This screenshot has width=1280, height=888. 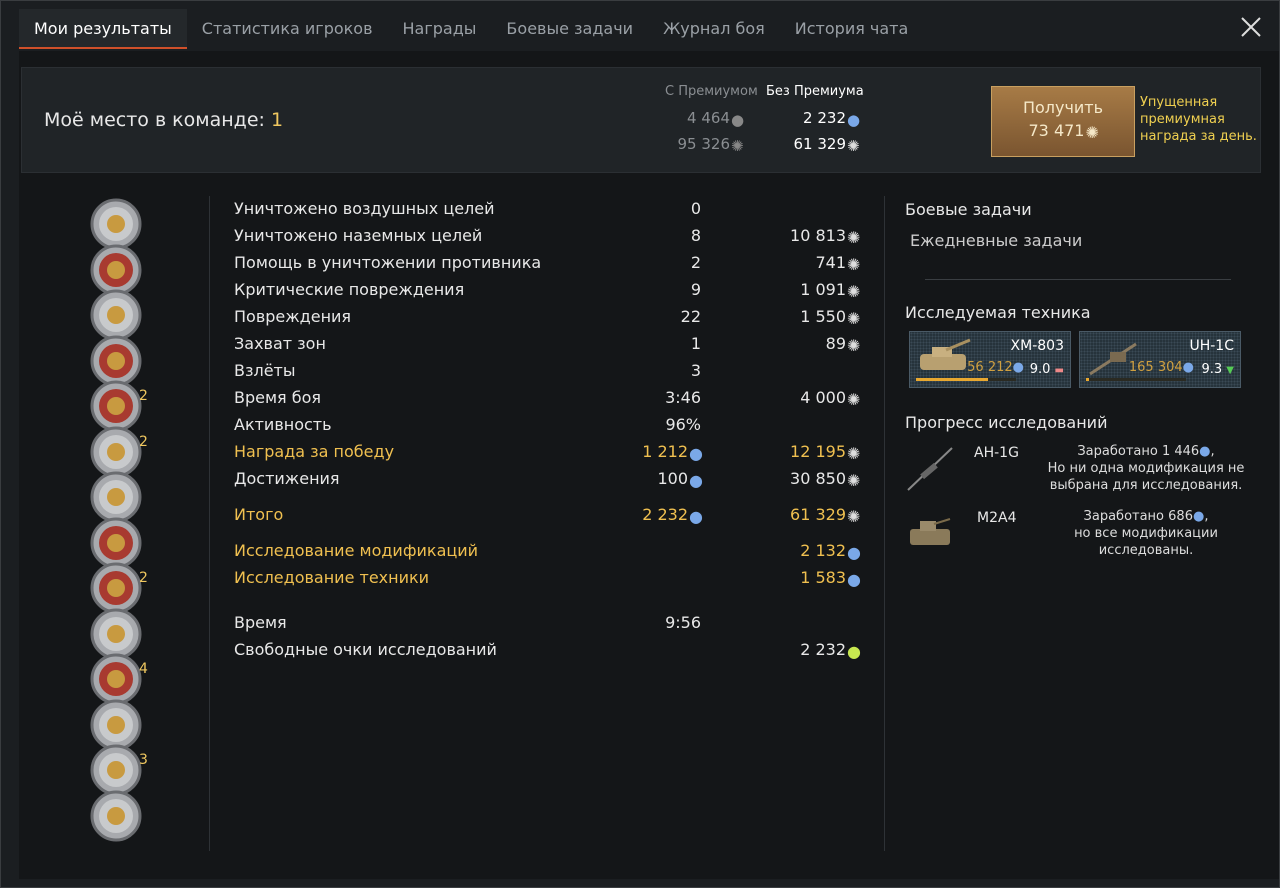 I want to click on tab-awards: Награды, so click(x=440, y=29).